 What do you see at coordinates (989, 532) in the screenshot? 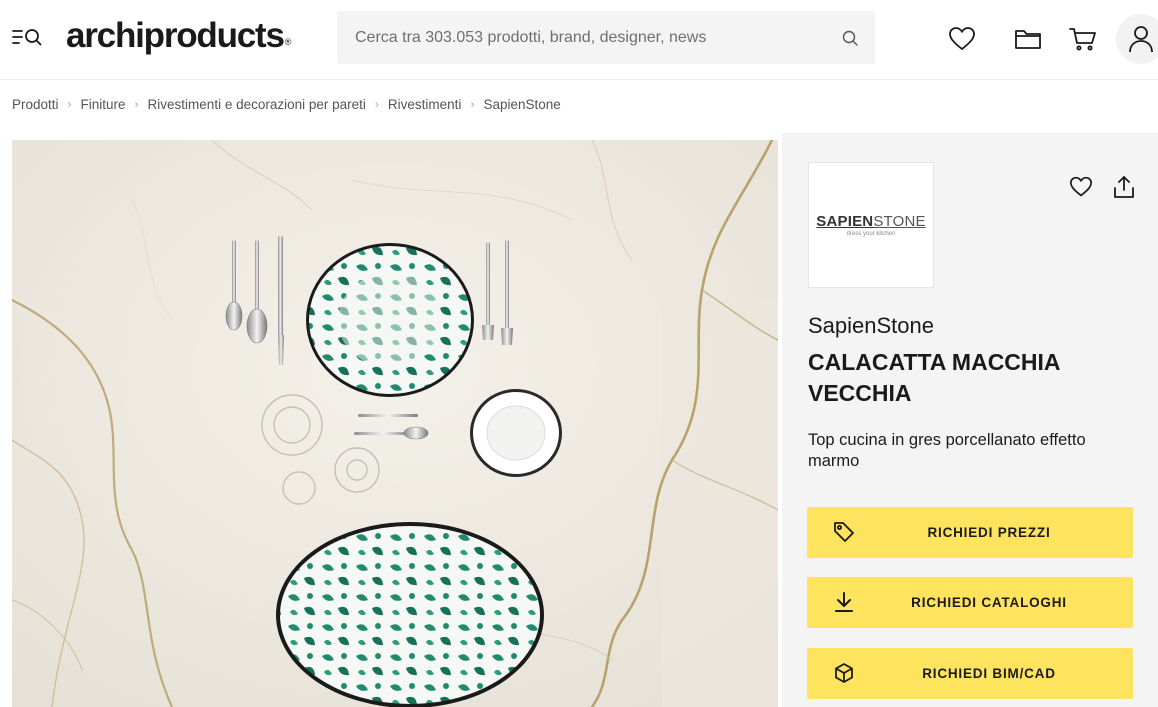
I see `cta-label: RICHIEDI PREZZI` at bounding box center [989, 532].